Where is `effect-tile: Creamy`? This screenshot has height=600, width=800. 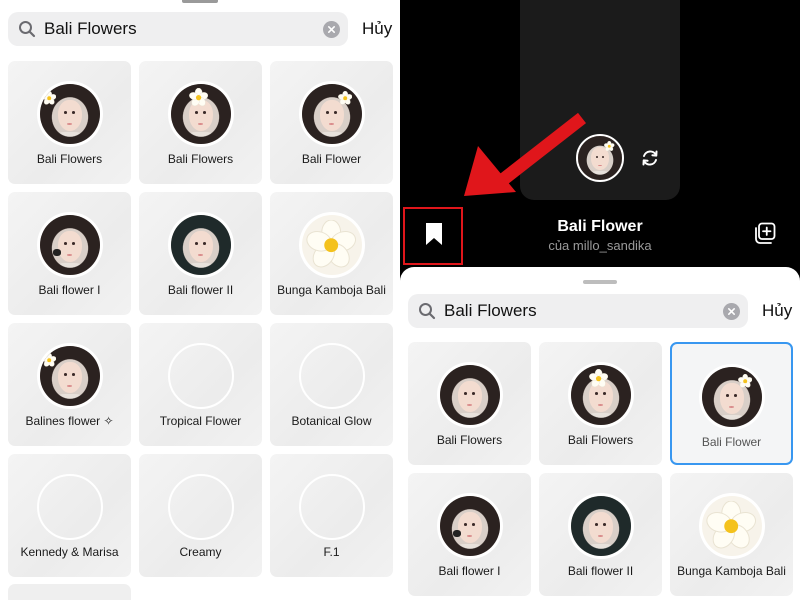
effect-tile: Creamy is located at coordinates (200, 515).